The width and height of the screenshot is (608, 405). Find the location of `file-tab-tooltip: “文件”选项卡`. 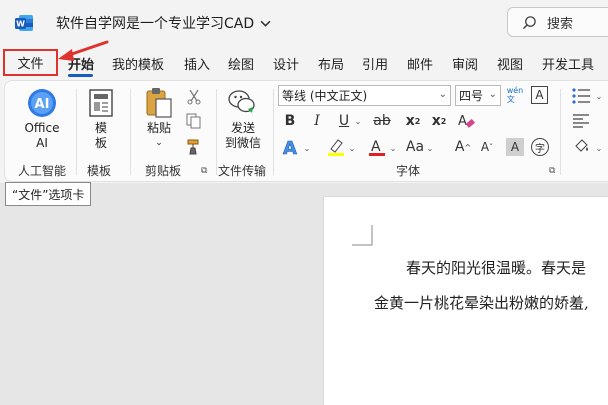

file-tab-tooltip: “文件”选项卡 is located at coordinates (48, 194).